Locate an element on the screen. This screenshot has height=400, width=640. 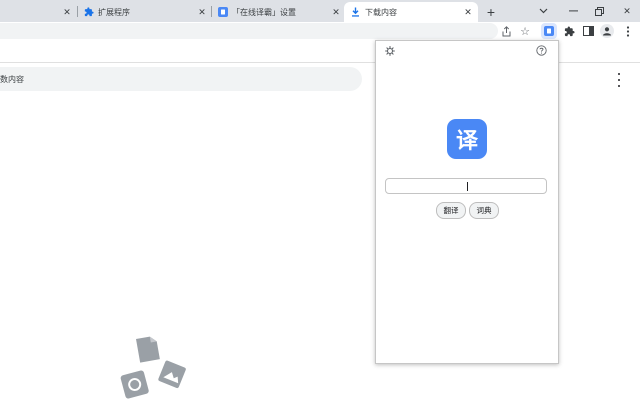
toolbar: ☆ is located at coordinates (320, 31).